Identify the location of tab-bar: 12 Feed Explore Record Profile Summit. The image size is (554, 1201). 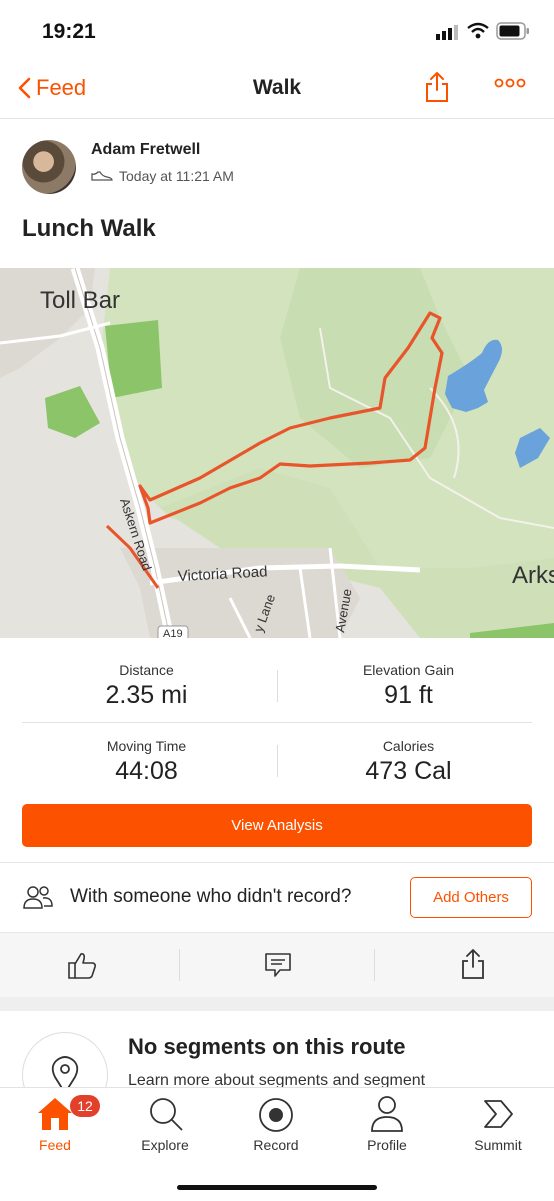
(277, 1144).